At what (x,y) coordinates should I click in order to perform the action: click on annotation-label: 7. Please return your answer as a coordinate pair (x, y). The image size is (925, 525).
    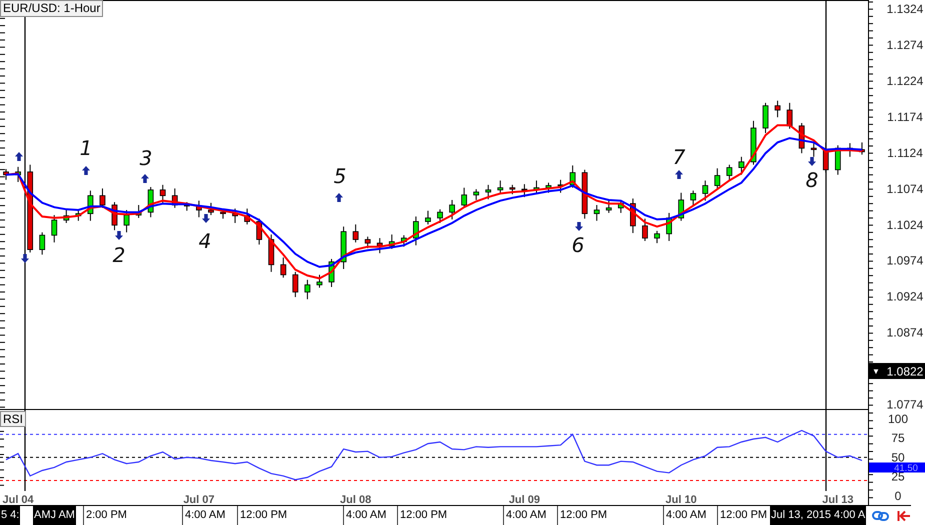
    Looking at the image, I should click on (679, 157).